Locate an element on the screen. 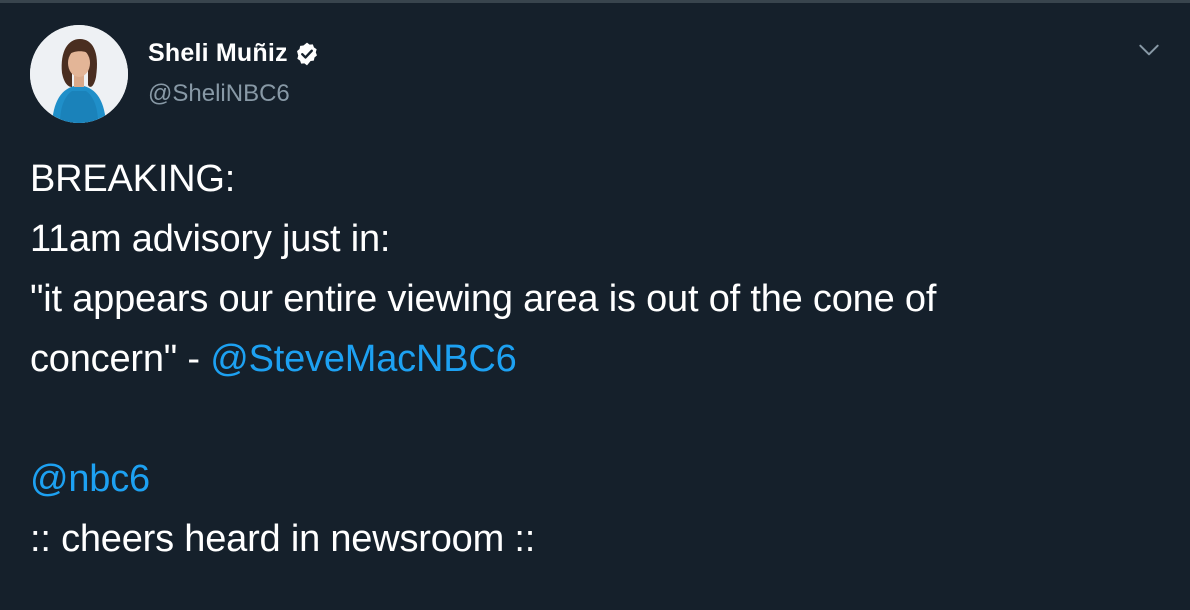 The height and width of the screenshot is (610, 1190). author-handle: @SheliNBC6 is located at coordinates (219, 94).